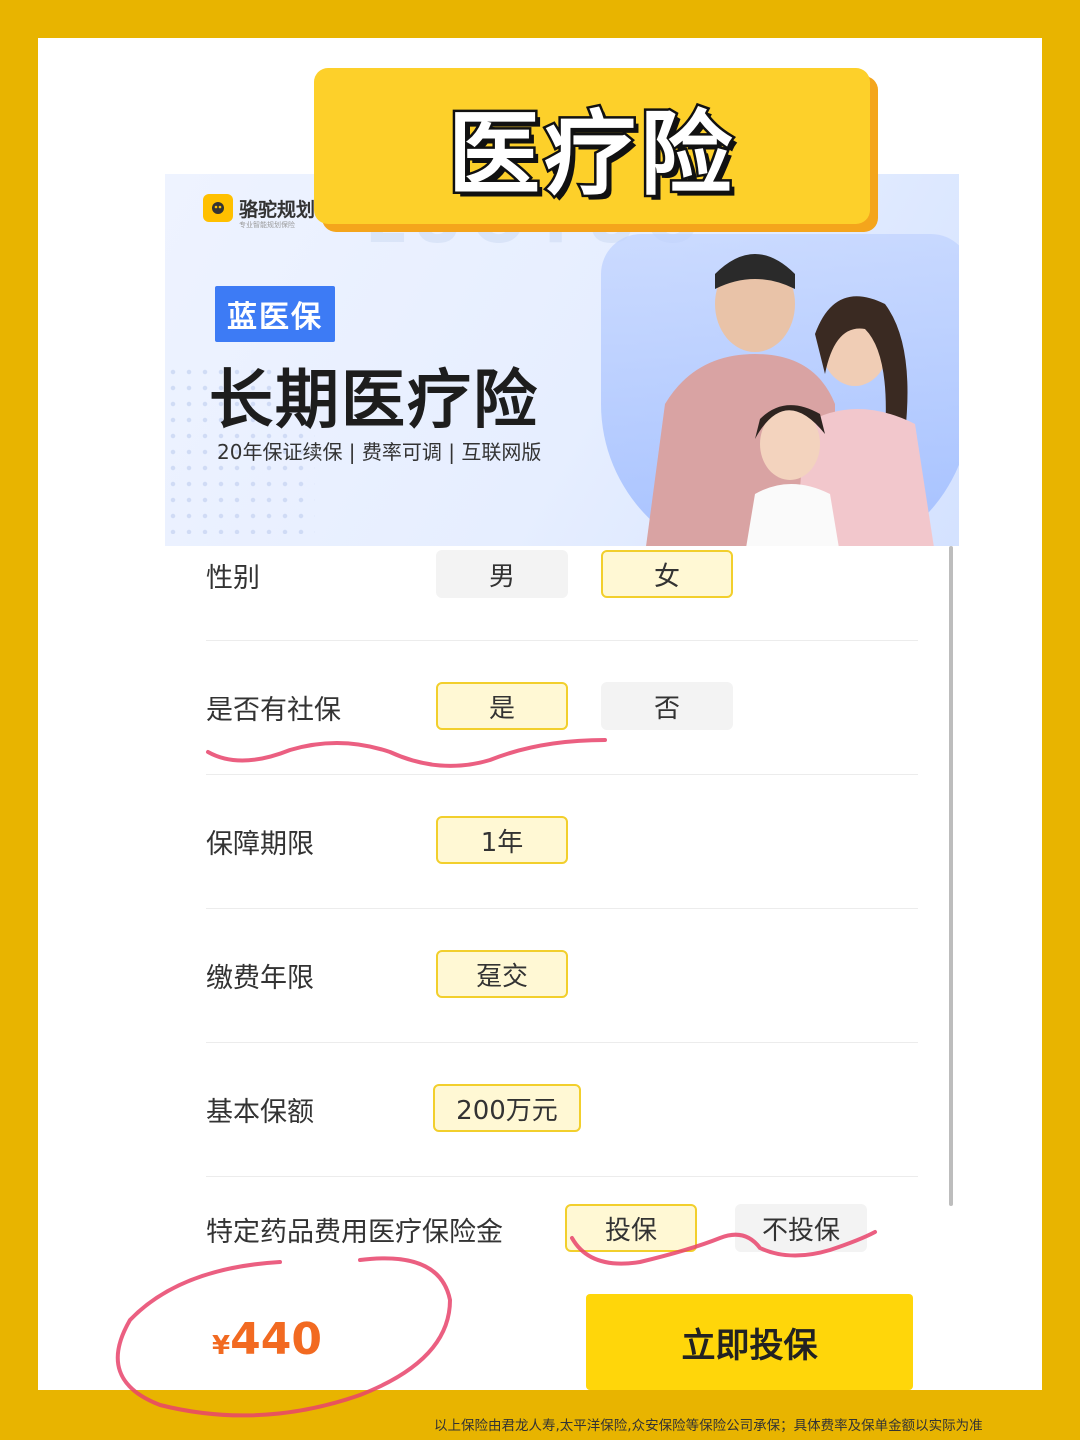  Describe the element at coordinates (221, 1346) in the screenshot. I see `currency-symbol: ¥` at that location.